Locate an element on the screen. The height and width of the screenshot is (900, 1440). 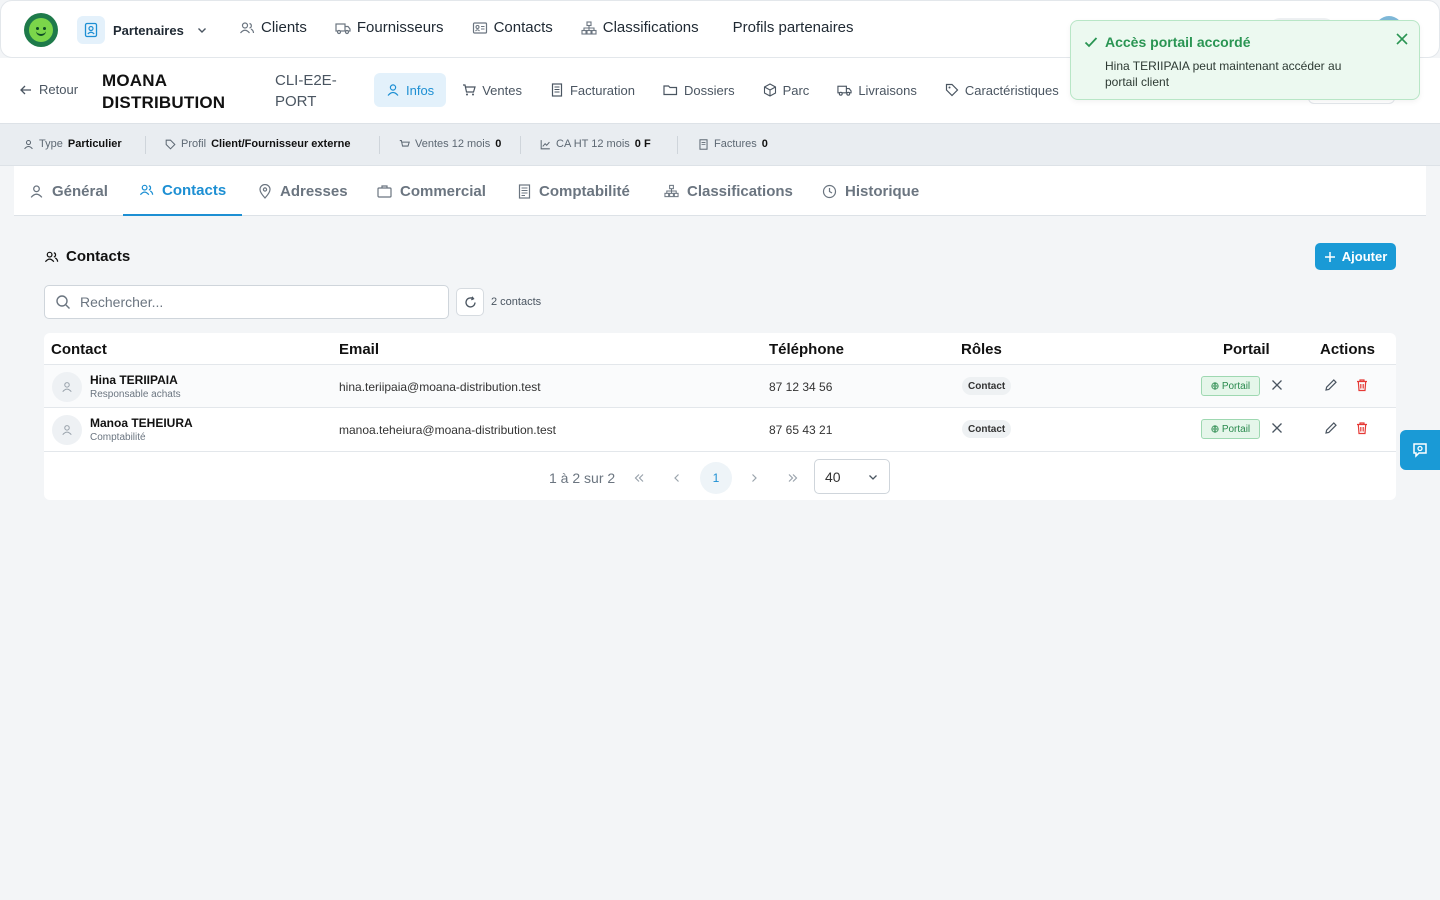
contact-name: Manoa TEHEIURA is located at coordinates (141, 423).